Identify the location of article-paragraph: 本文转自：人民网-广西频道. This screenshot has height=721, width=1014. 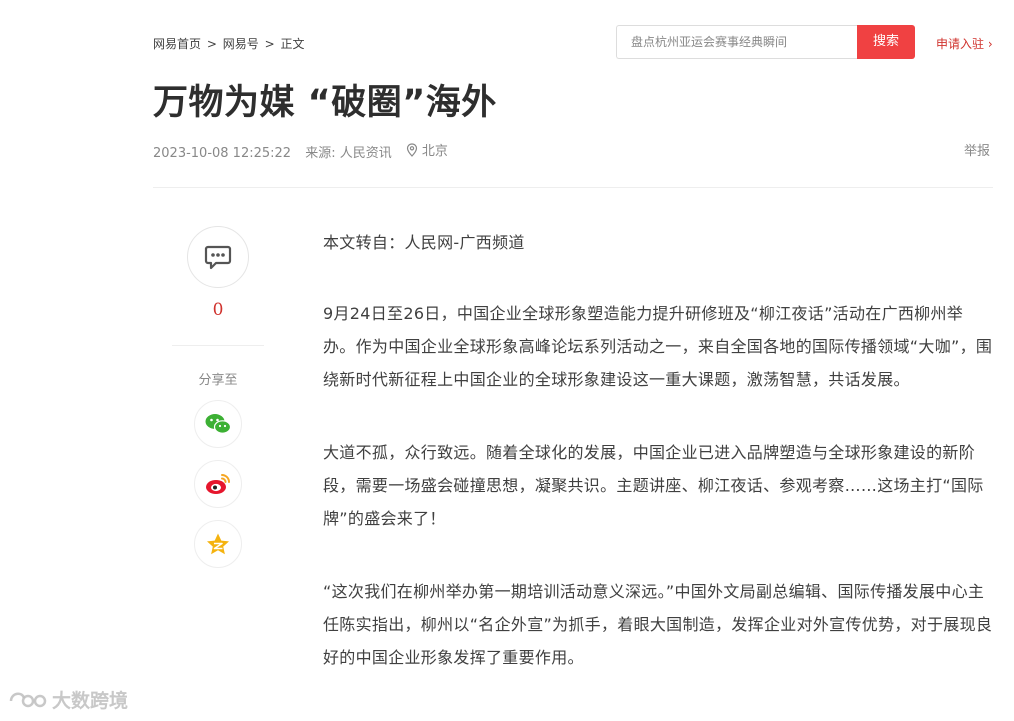
(424, 242).